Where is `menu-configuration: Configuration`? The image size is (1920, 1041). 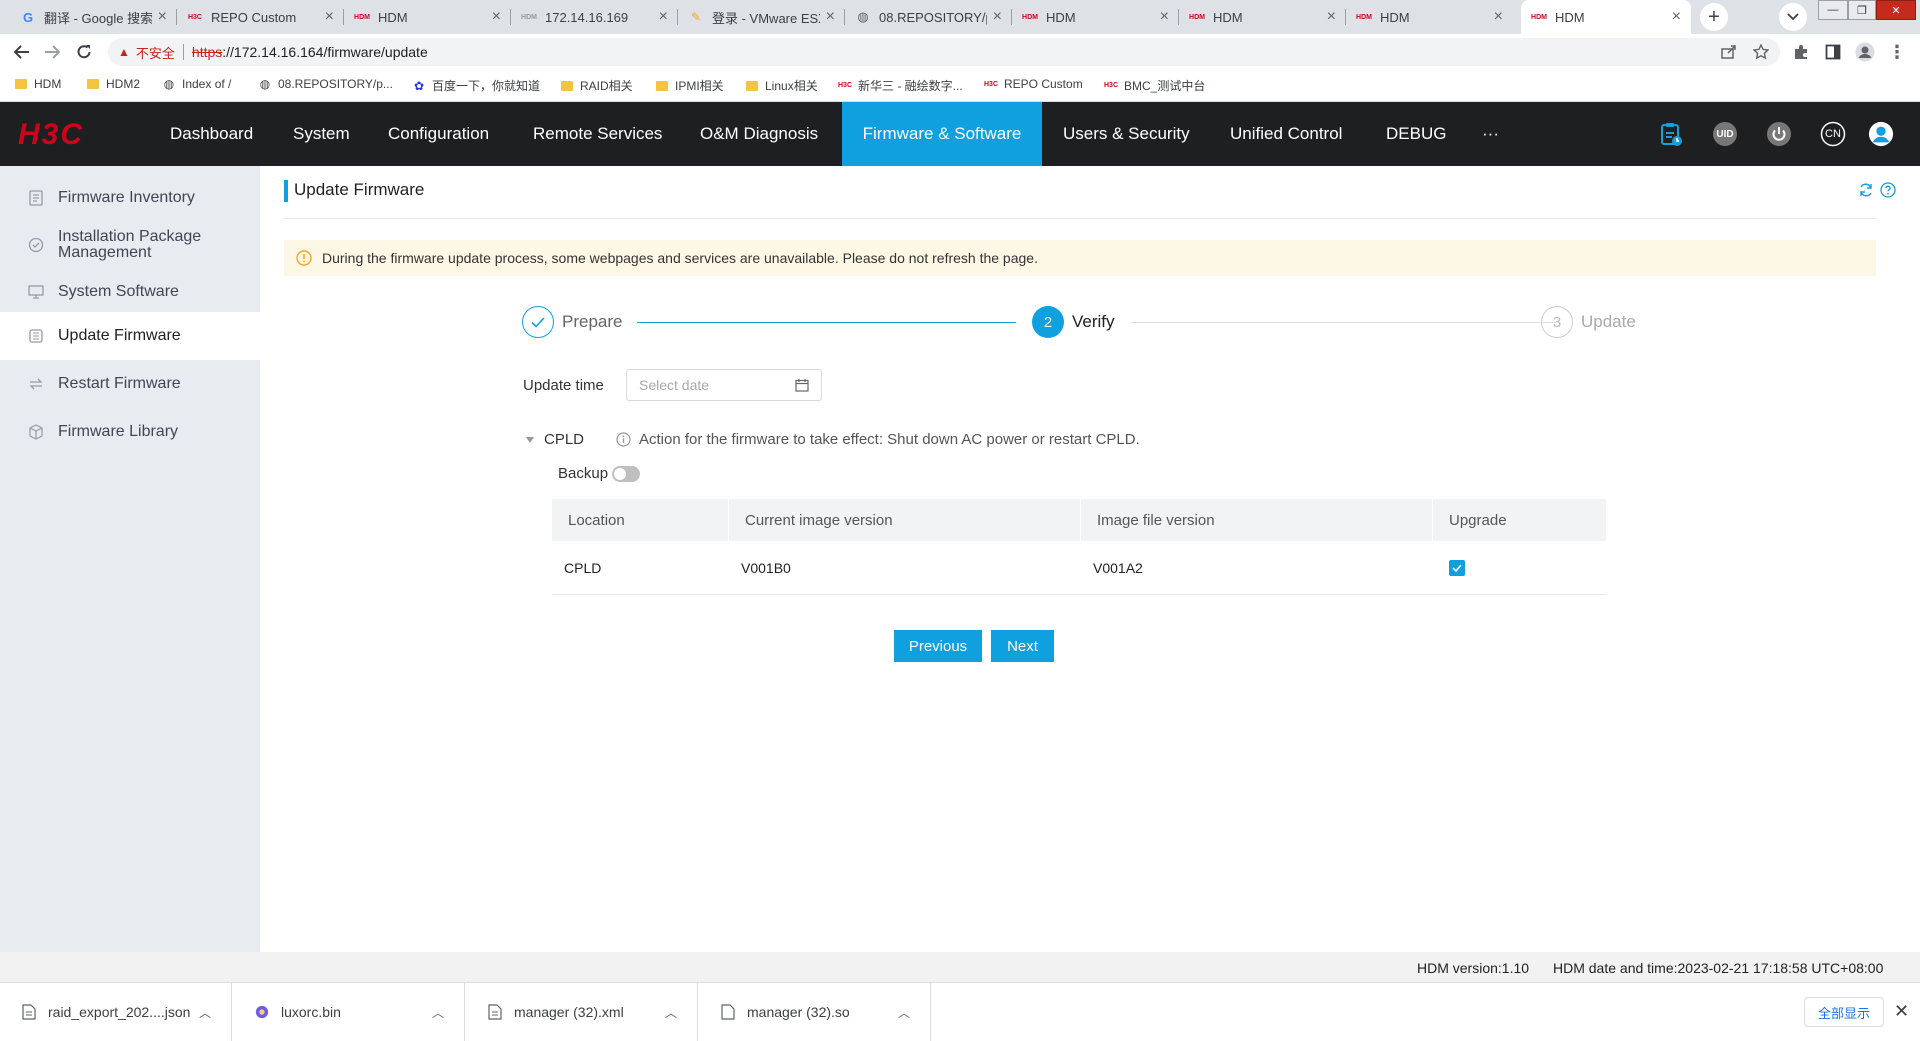
menu-configuration: Configuration is located at coordinates (438, 134).